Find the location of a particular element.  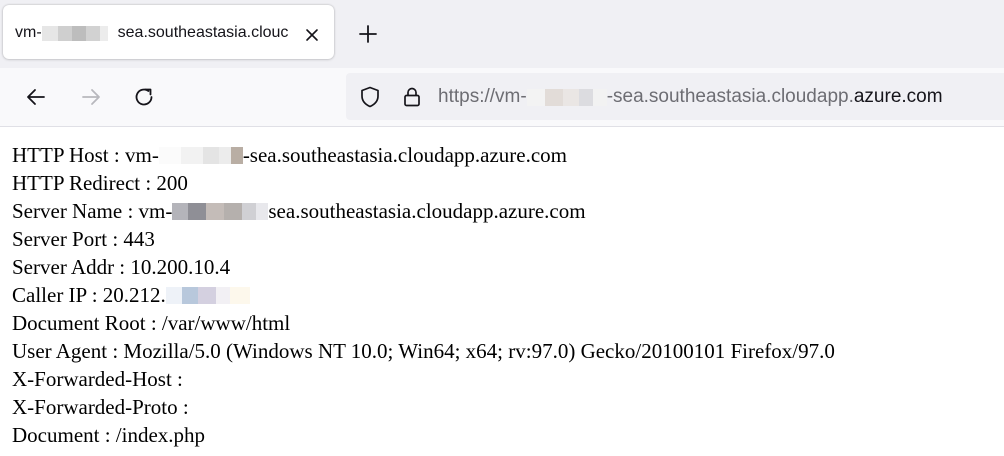

server-port-line: Server Port : 443 is located at coordinates (83, 239).